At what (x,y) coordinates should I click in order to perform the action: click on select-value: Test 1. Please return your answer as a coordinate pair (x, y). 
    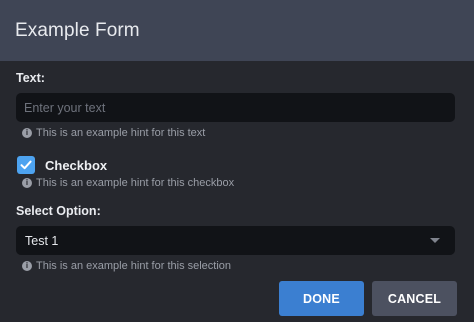
    Looking at the image, I should click on (42, 240).